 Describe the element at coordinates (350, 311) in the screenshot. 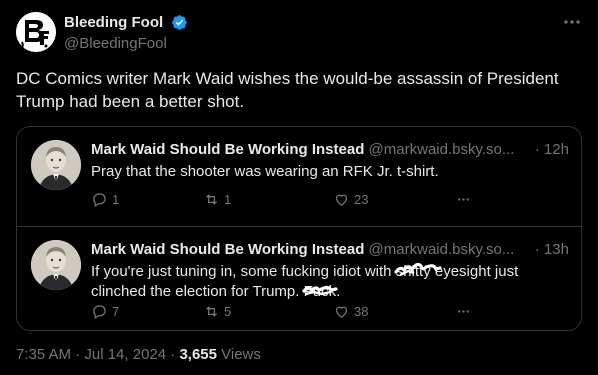

I see `like-button: 38` at that location.